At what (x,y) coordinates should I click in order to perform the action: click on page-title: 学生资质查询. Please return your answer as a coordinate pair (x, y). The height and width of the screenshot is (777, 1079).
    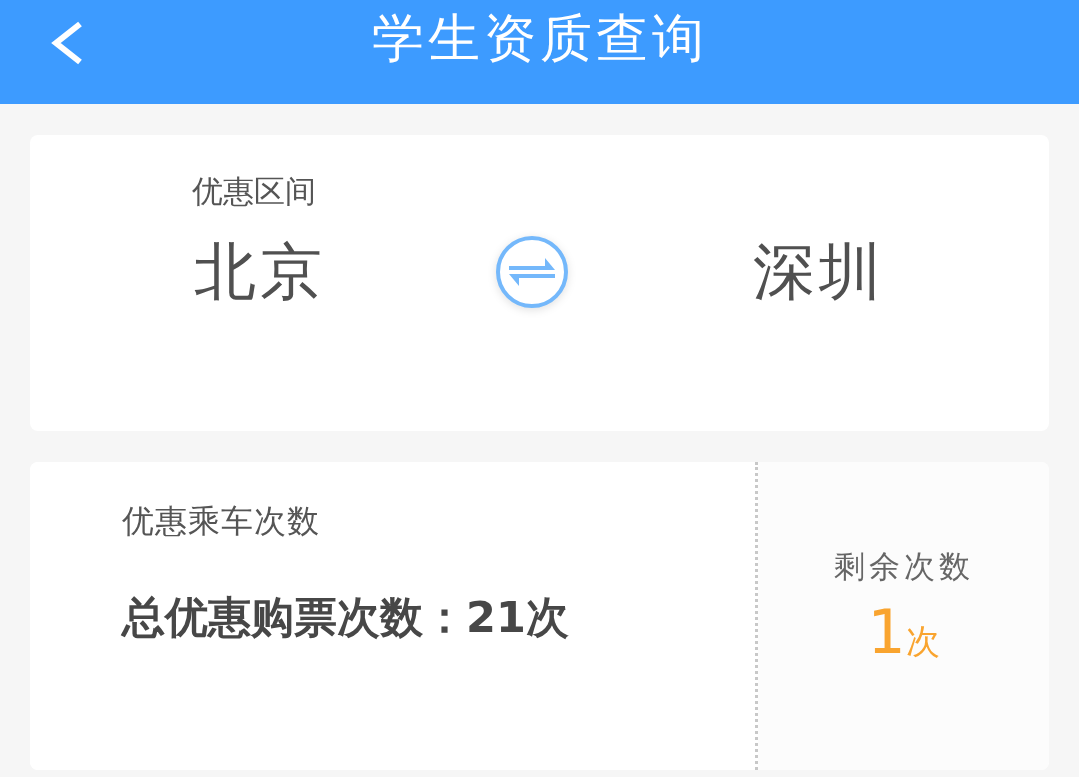
    Looking at the image, I should click on (539, 39).